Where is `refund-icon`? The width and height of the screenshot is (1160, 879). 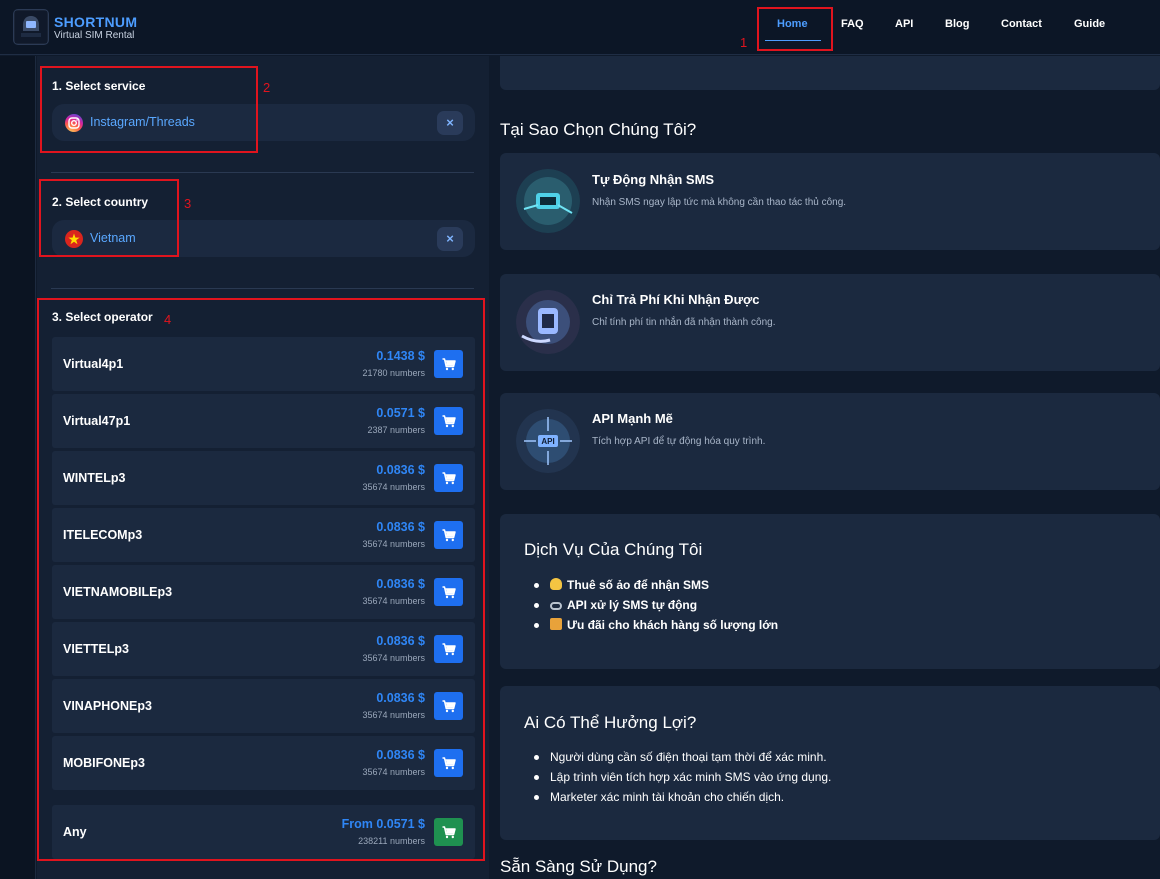 refund-icon is located at coordinates (548, 322).